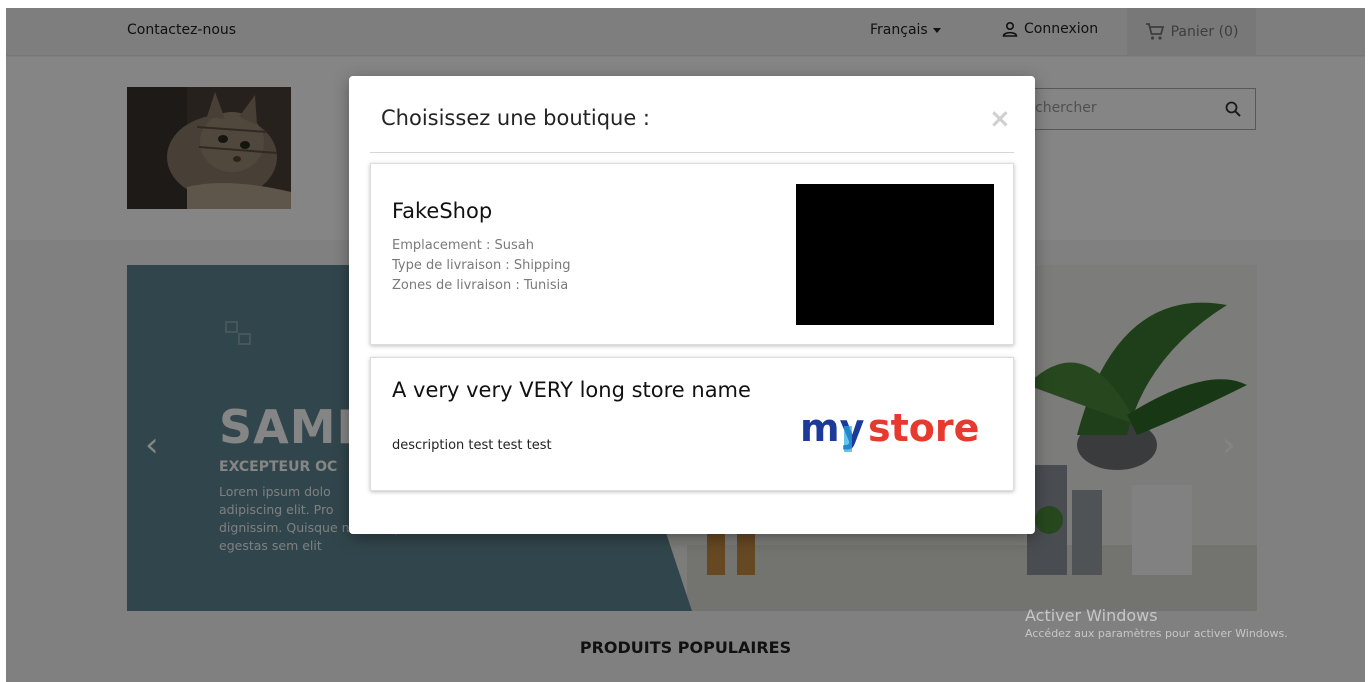 This screenshot has width=1371, height=682. I want to click on store-location: Emplacement : Susah, so click(463, 245).